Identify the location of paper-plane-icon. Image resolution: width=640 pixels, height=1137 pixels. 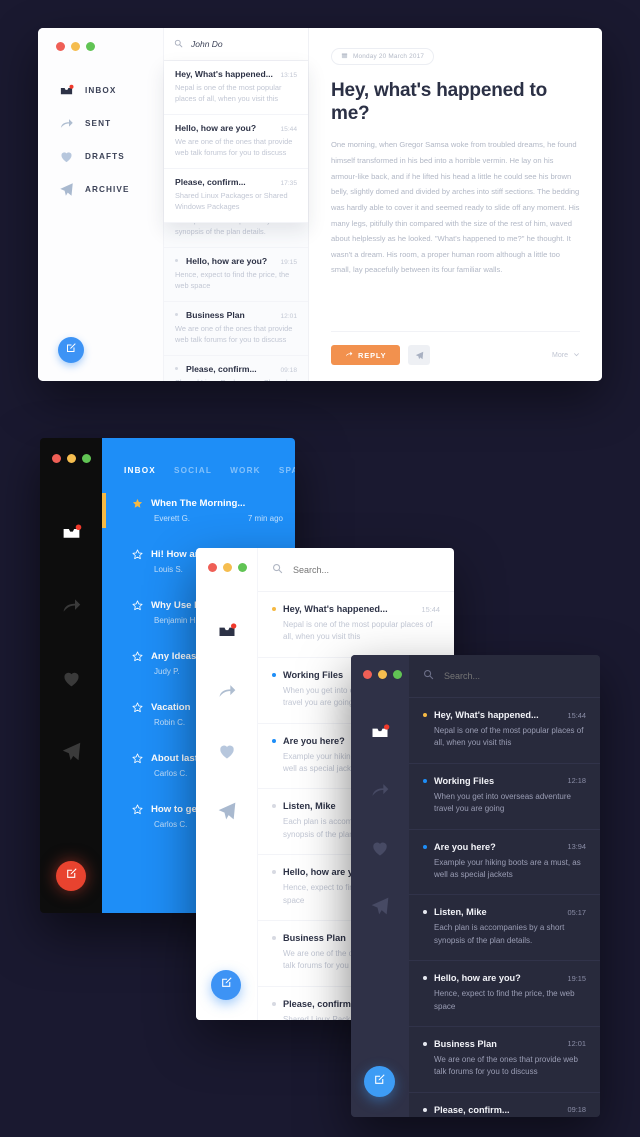
(66, 189).